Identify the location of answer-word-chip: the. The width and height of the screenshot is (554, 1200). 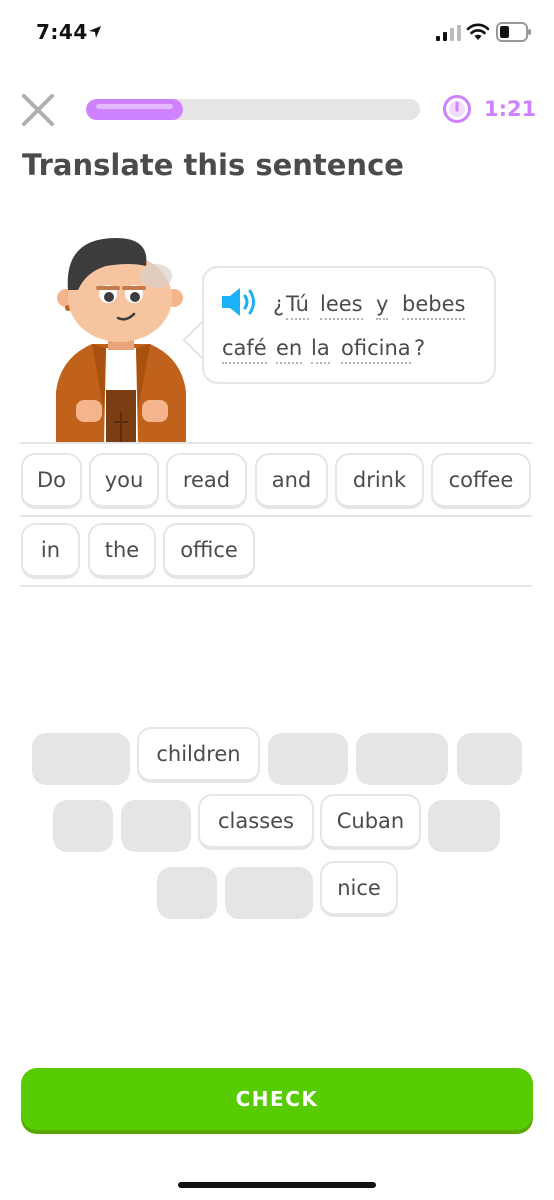
(122, 551).